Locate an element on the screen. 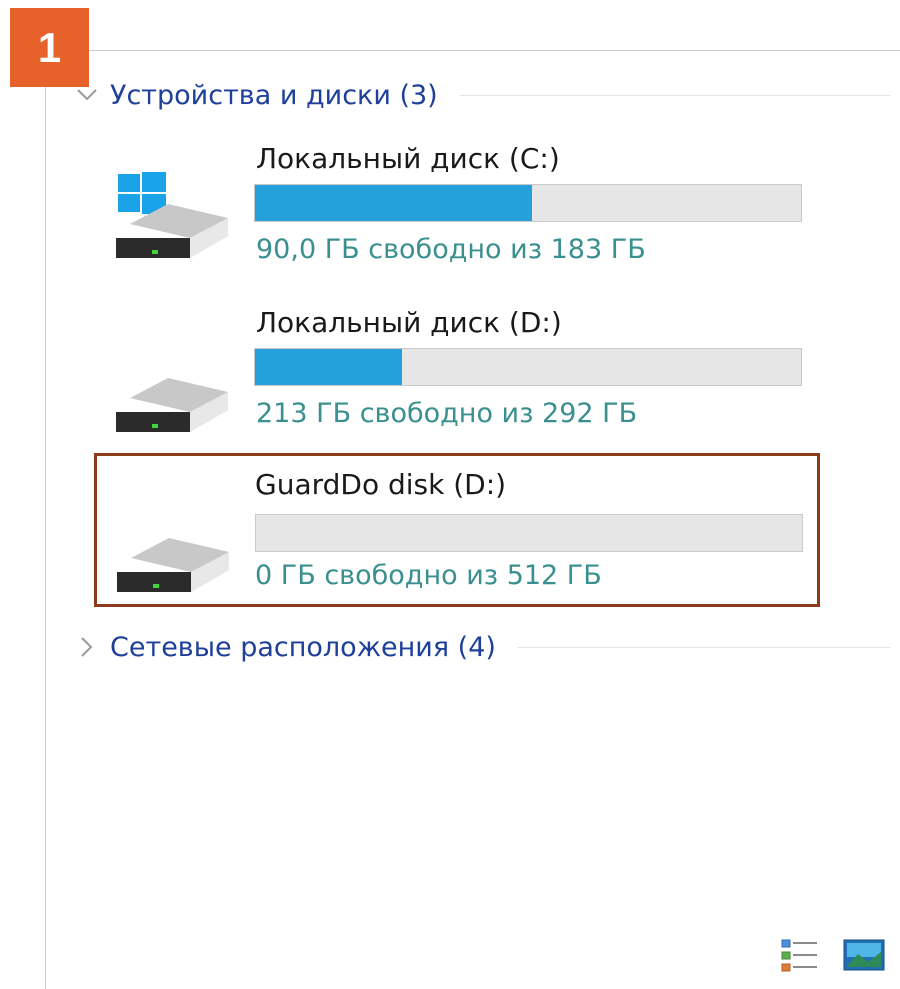  group-title-network: Сетевые расположения (4) is located at coordinates (303, 647).